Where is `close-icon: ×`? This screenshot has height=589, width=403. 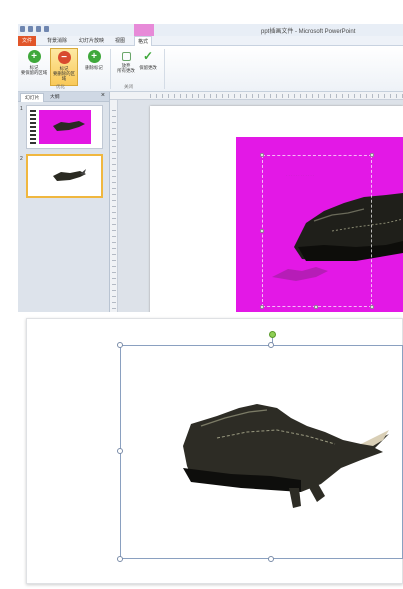 close-icon: × is located at coordinates (103, 95).